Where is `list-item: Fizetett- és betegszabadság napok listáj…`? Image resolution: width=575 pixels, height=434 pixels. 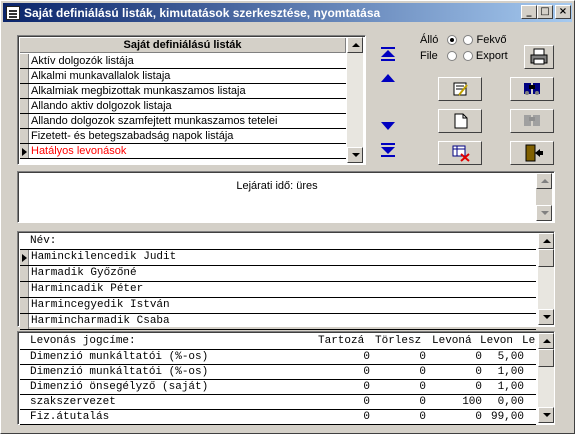
list-item: Fizetett- és betegszabadság napok listáj… is located at coordinates (183, 136).